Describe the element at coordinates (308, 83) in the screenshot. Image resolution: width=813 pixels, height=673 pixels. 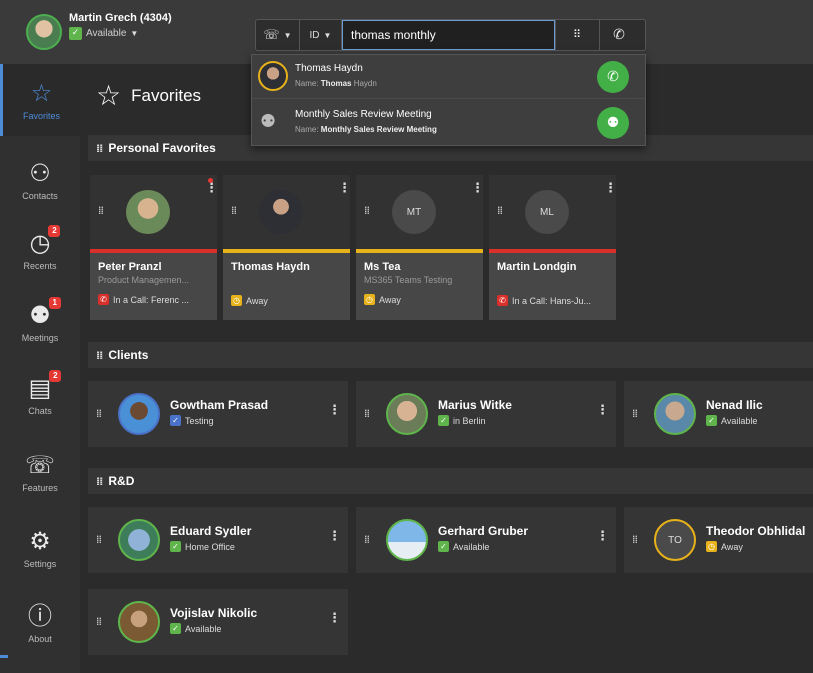
I see `result-subtitle-prefix: Name:` at that location.